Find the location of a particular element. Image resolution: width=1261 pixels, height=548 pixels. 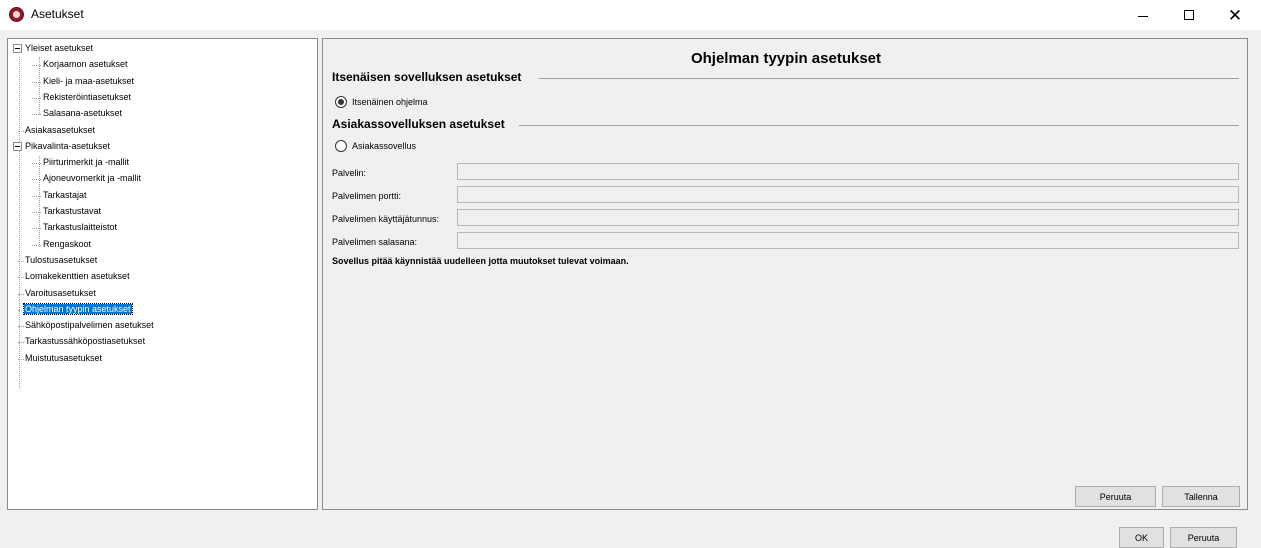

tree-item-label: Tulostusasetukset is located at coordinates (61, 260).